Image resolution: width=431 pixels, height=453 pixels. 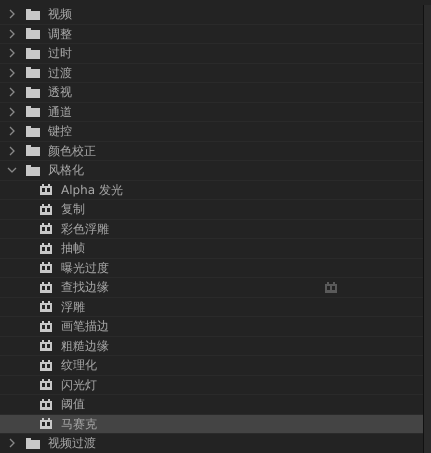 What do you see at coordinates (66, 170) in the screenshot?
I see `folder-label: 风格化` at bounding box center [66, 170].